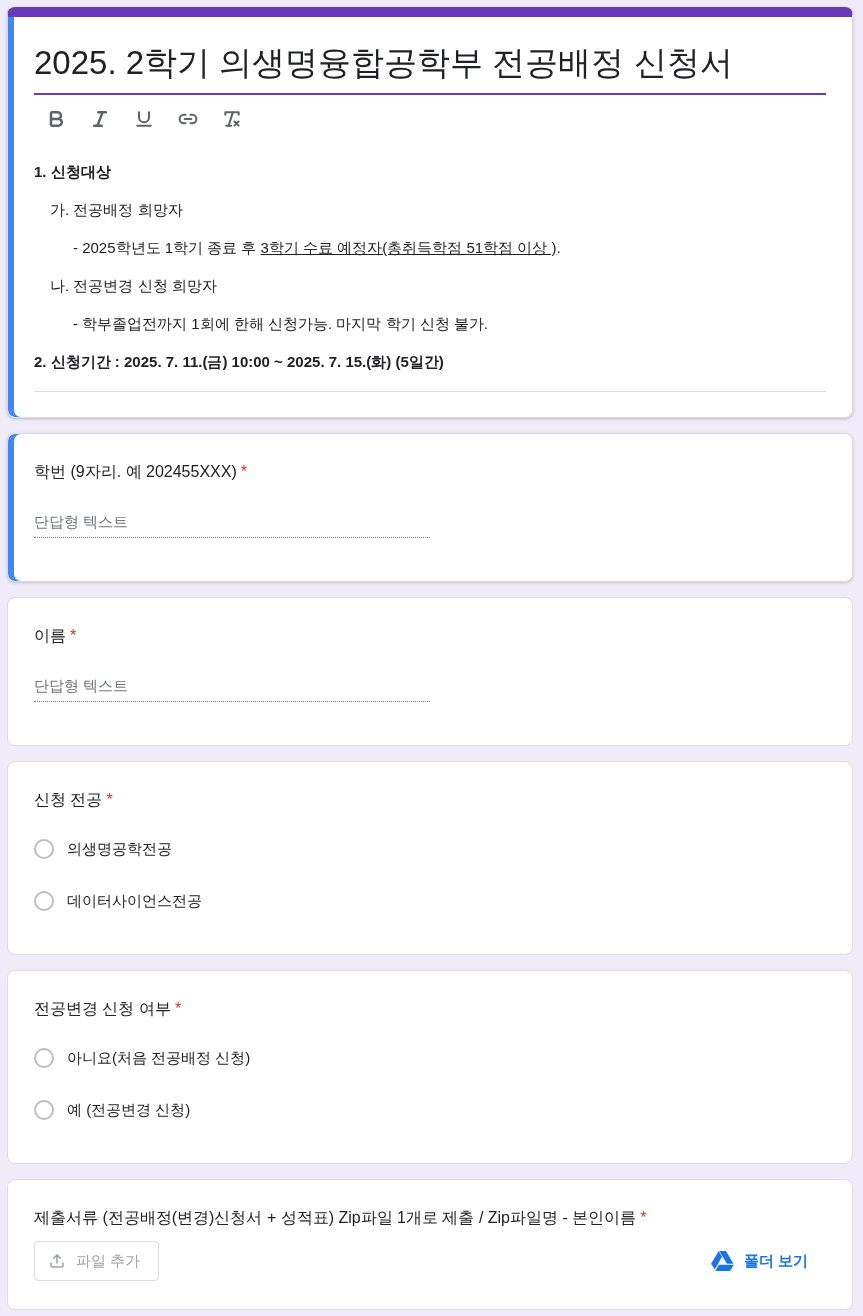  What do you see at coordinates (73, 172) in the screenshot?
I see `section-heading: 1. 신청대상` at bounding box center [73, 172].